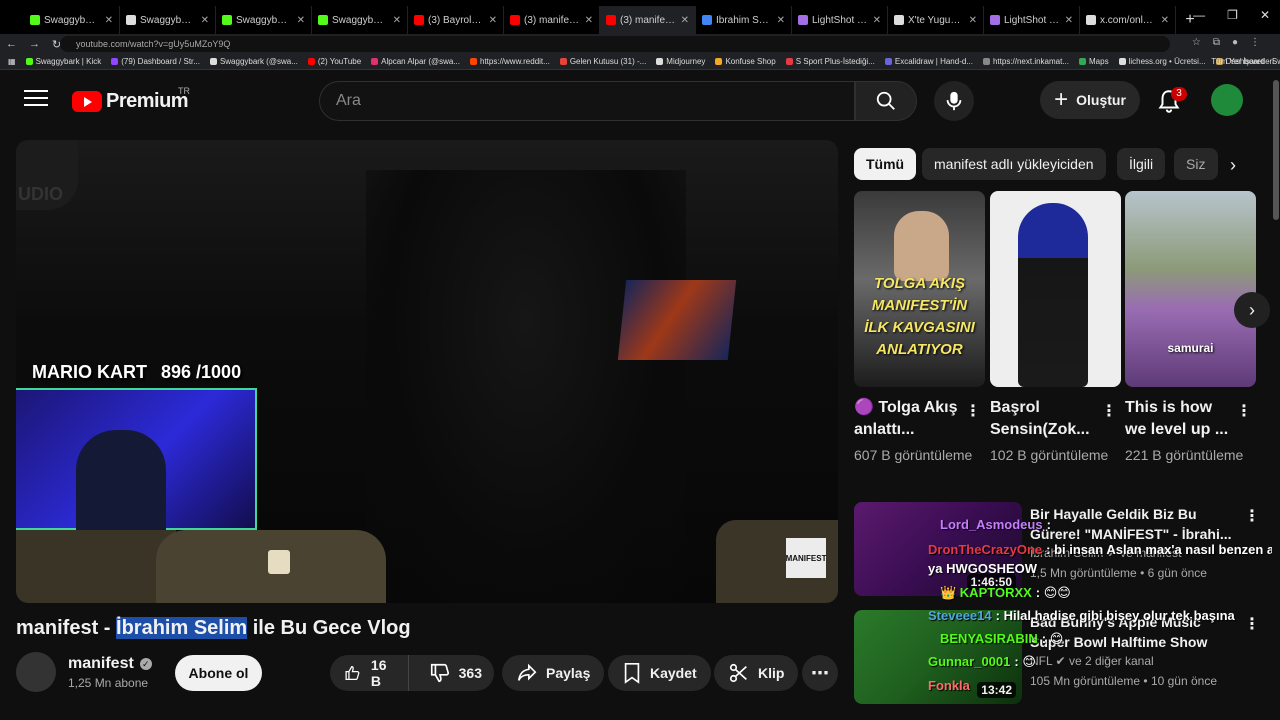 The width and height of the screenshot is (1280, 720). Describe the element at coordinates (1190, 289) in the screenshot. I see `short-thumbnail: samurai` at that location.